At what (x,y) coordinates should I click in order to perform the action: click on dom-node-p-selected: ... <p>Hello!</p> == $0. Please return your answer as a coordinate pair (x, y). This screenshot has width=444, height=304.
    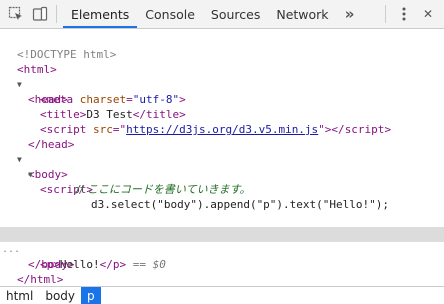
    Looking at the image, I should click on (222, 249).